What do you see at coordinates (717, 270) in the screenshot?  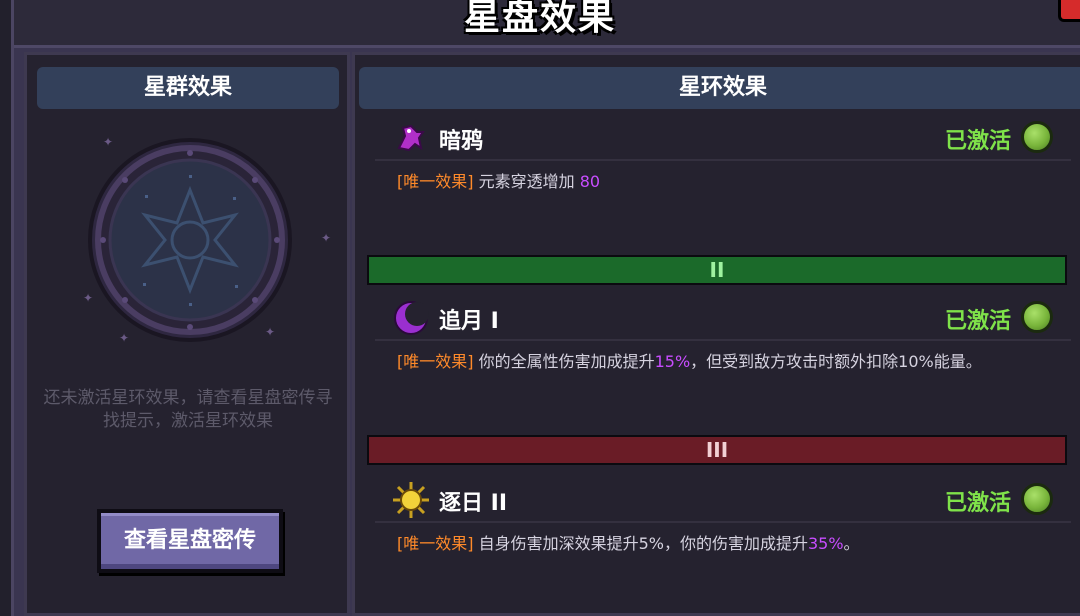 I see `tier-divider-2: II` at bounding box center [717, 270].